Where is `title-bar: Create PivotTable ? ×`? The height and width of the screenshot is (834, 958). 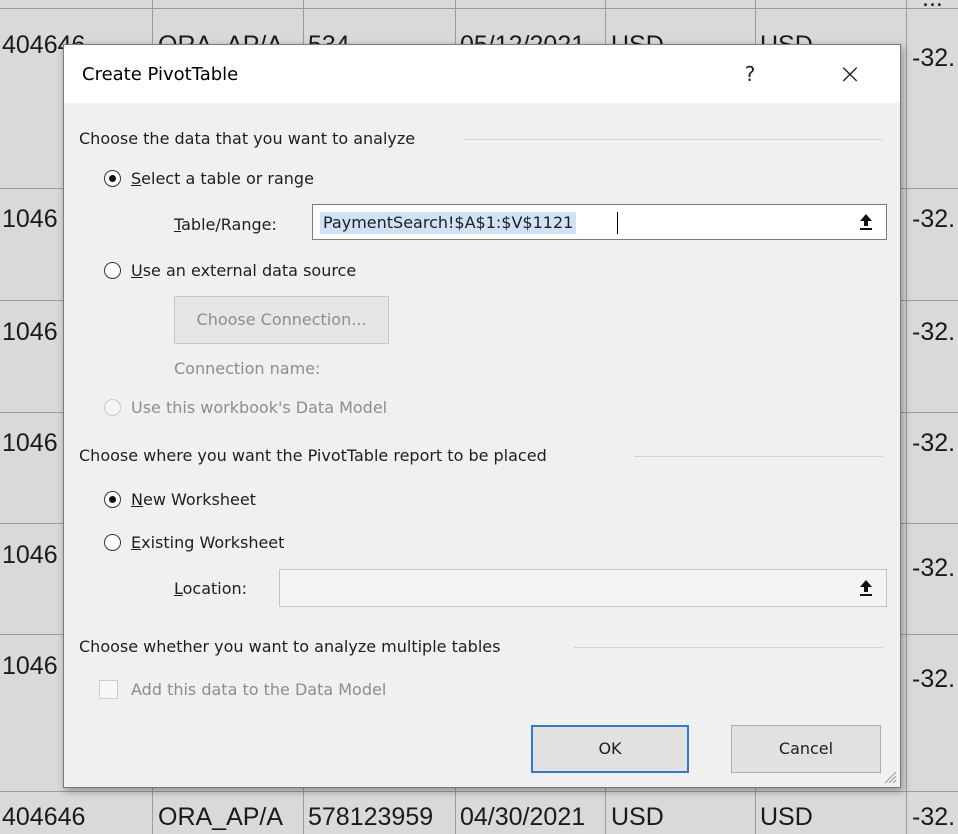
title-bar: Create PivotTable ? × is located at coordinates (482, 74).